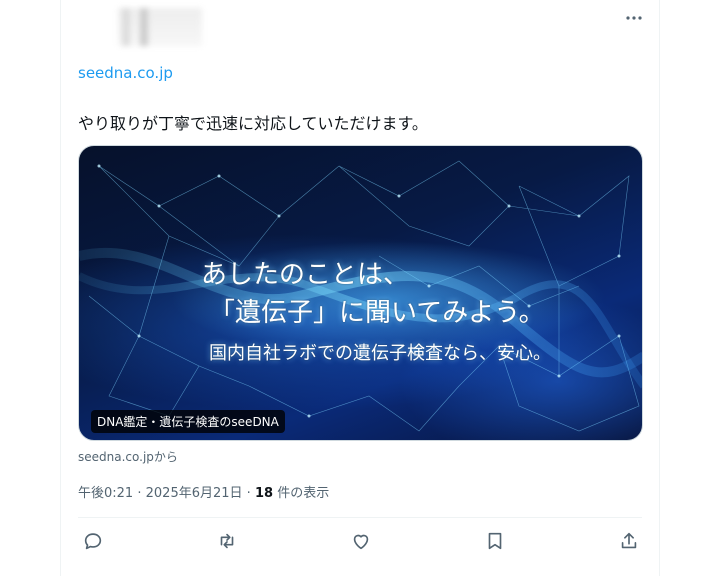 The height and width of the screenshot is (576, 720). What do you see at coordinates (360, 517) in the screenshot?
I see `divider` at bounding box center [360, 517].